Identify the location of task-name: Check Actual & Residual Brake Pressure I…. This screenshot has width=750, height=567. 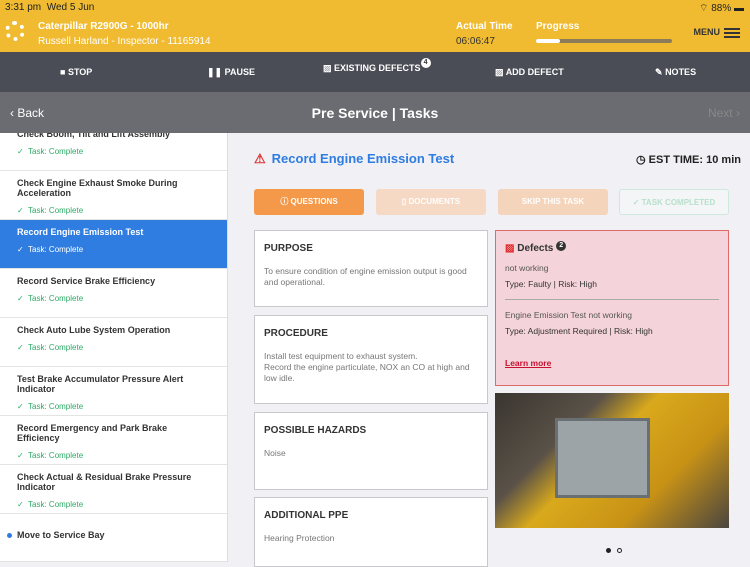
(104, 482).